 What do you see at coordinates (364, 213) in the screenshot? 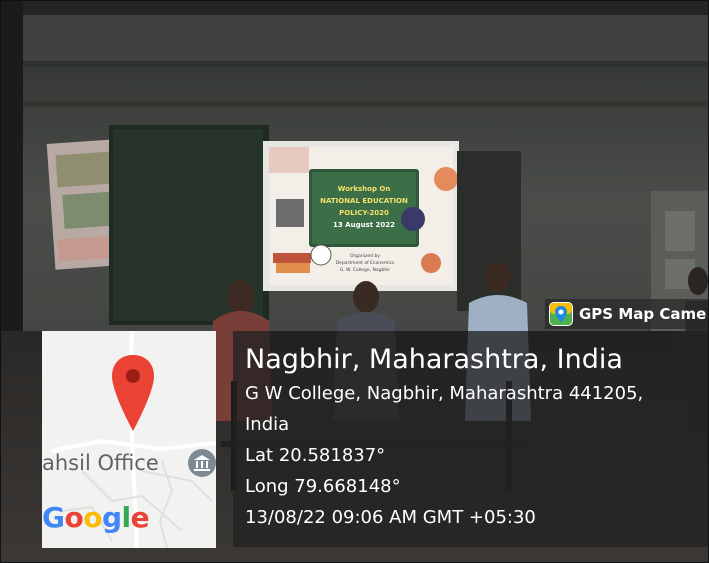
I see `slide-title-3: POLICY-2020` at bounding box center [364, 213].